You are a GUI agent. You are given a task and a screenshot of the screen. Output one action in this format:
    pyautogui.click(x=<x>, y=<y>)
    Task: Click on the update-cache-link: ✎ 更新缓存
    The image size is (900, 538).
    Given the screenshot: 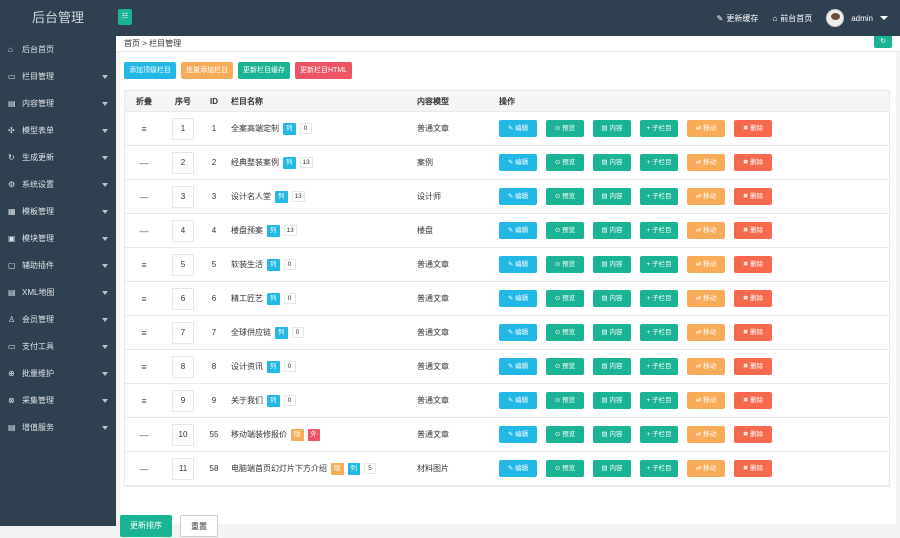 What is the action you would take?
    pyautogui.click(x=738, y=18)
    